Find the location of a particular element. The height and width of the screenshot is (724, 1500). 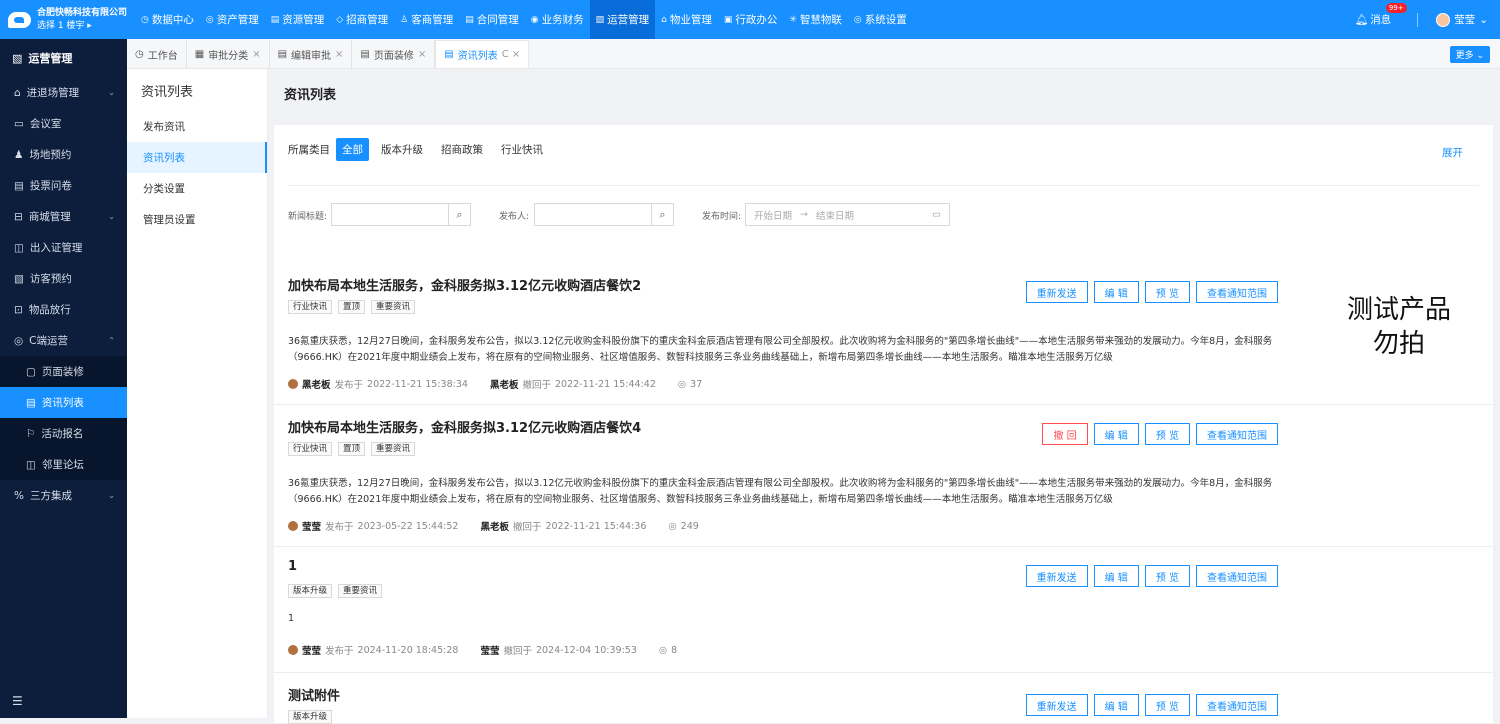

sidebar-item-meeting-room: ▭ 会议室 is located at coordinates (63, 123).